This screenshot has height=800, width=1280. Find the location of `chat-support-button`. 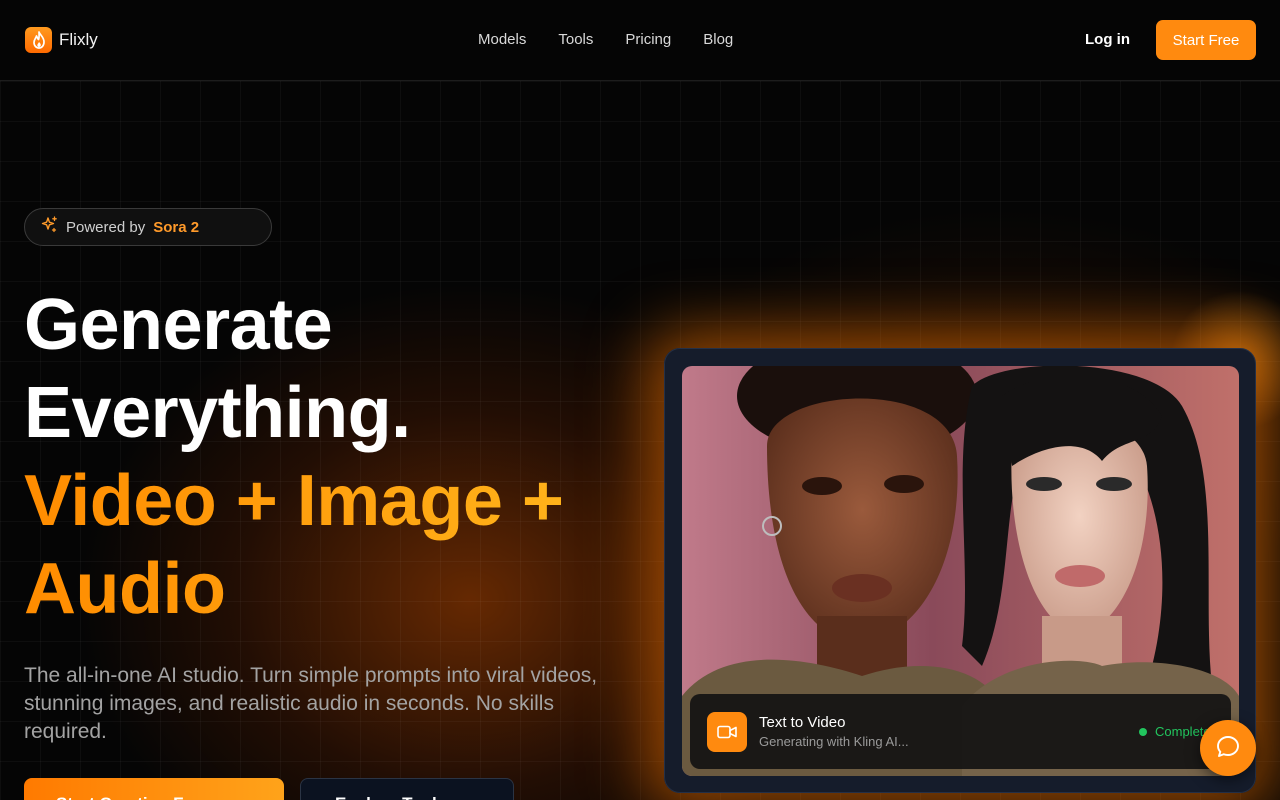

chat-support-button is located at coordinates (1228, 748).